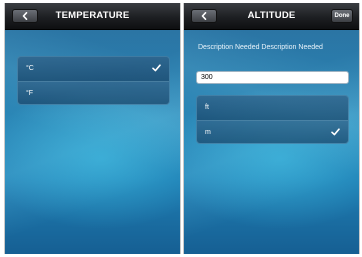 The width and height of the screenshot is (362, 257). Describe the element at coordinates (93, 92) in the screenshot. I see `list-item-fahrenheit: °F` at that location.